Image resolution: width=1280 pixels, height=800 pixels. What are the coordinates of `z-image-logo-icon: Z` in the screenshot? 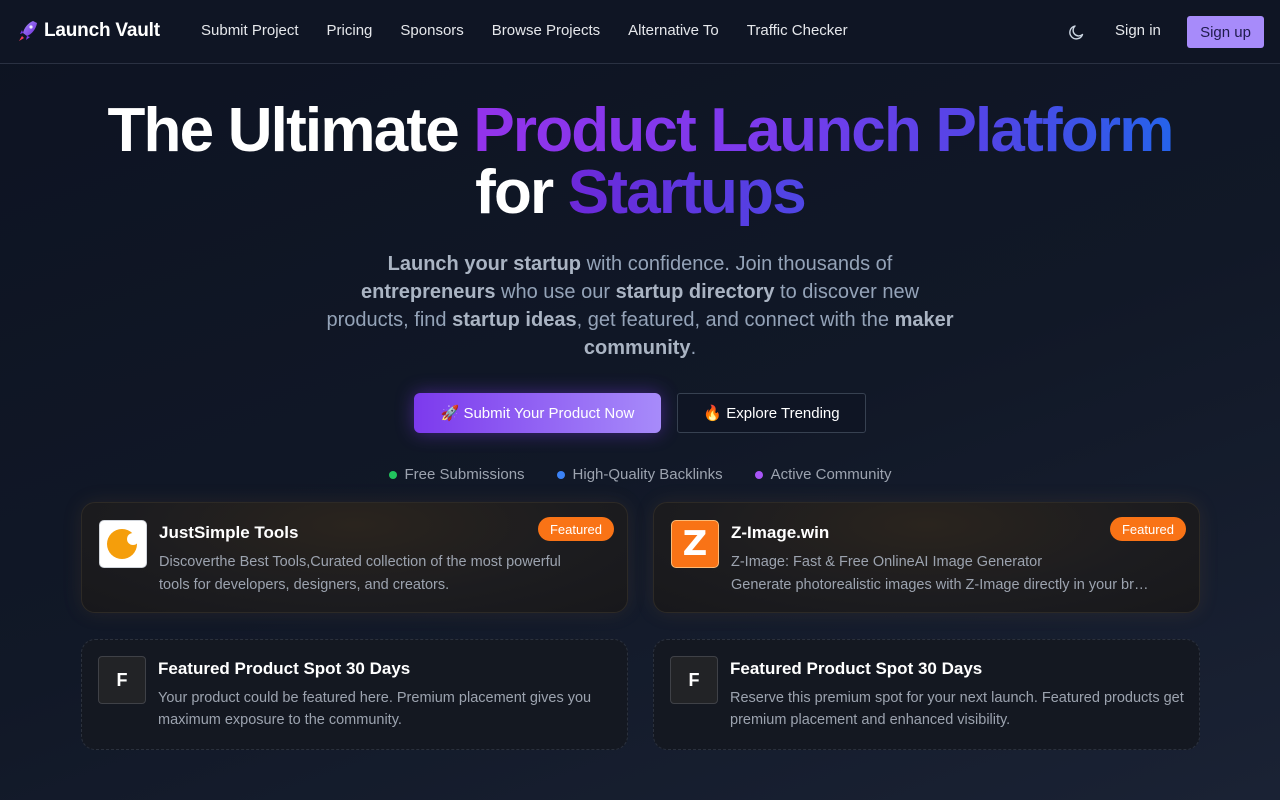 It's located at (695, 544).